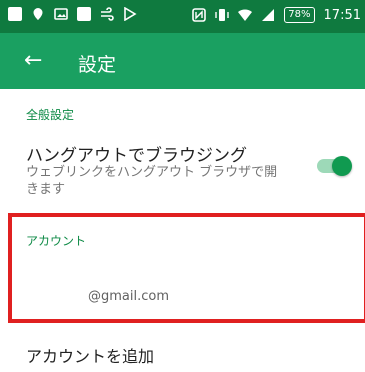 Image resolution: width=365 pixels, height=372 pixels. What do you see at coordinates (245, 15) in the screenshot?
I see `wifi-icon` at bounding box center [245, 15].